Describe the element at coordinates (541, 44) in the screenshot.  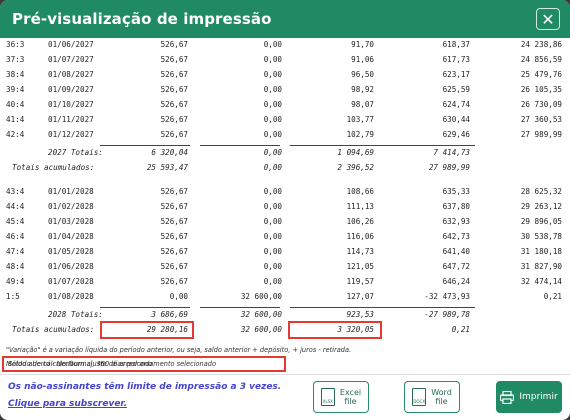
I see `table-cell: 24 238,86` at that location.